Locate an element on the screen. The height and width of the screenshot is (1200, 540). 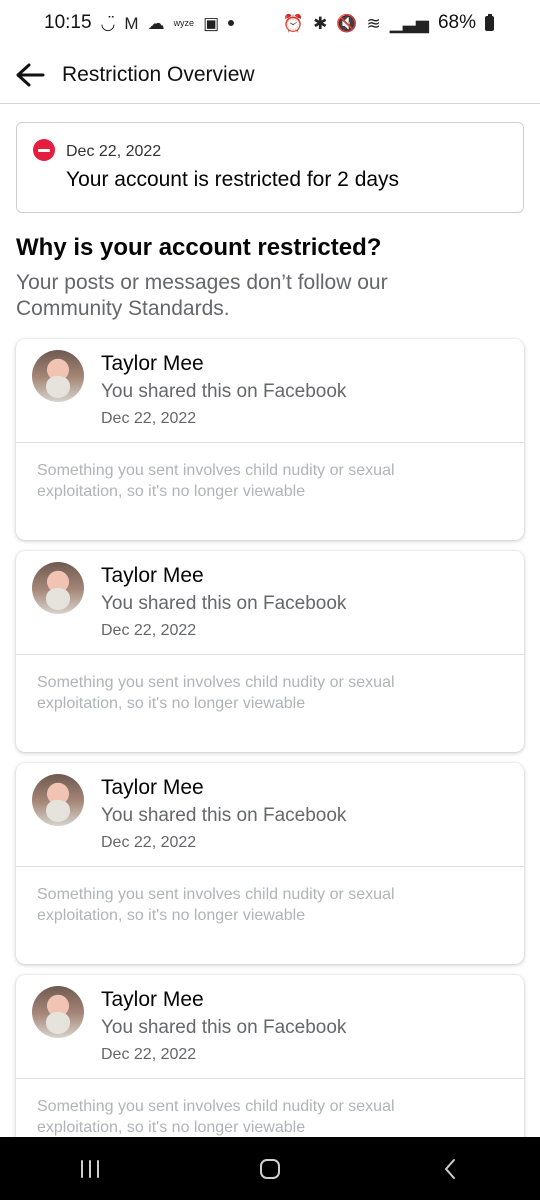
banner-message: Your account is restricted for 2 days is located at coordinates (233, 179).